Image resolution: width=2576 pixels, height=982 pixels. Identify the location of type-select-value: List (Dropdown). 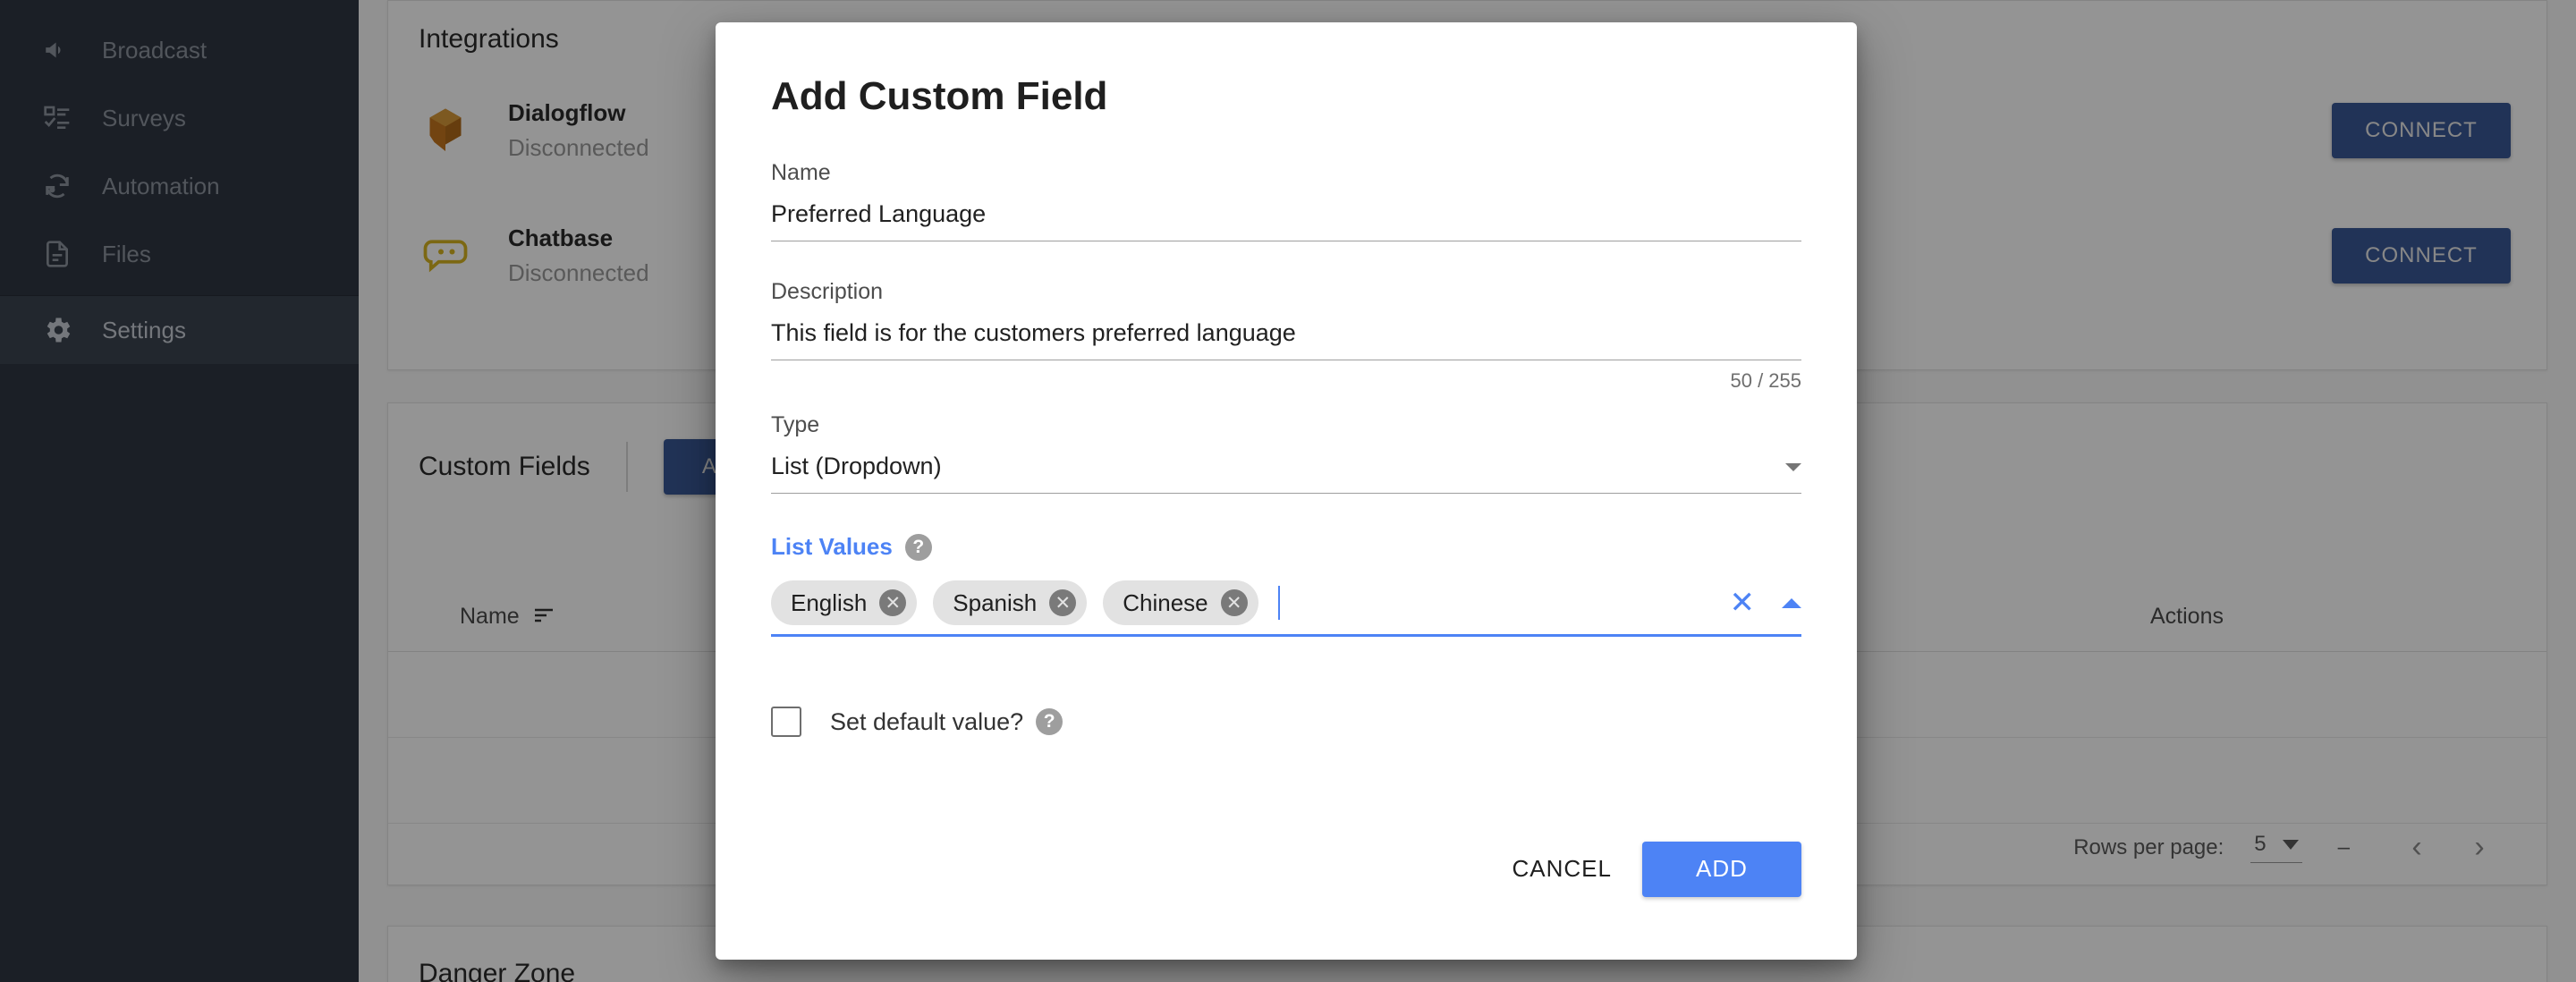
(856, 466).